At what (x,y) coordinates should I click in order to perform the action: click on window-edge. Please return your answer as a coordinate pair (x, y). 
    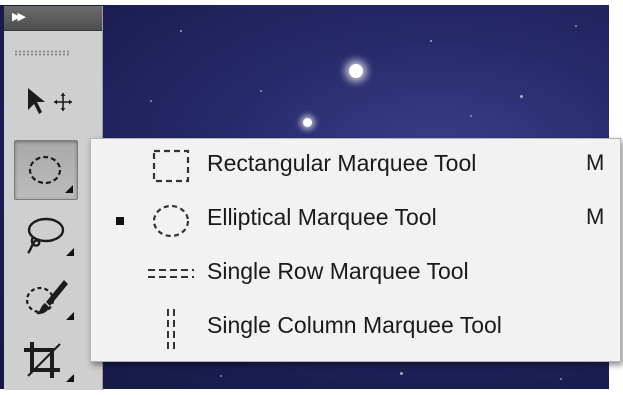
    Looking at the image, I should click on (311, 2).